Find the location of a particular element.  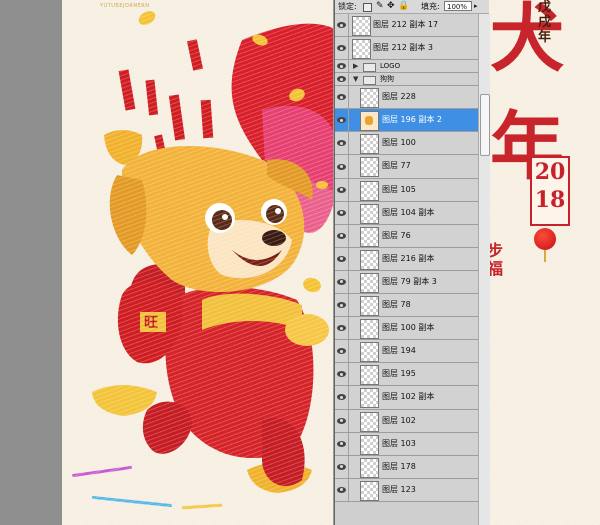

layer-row: 图层 76 is located at coordinates (406, 236).